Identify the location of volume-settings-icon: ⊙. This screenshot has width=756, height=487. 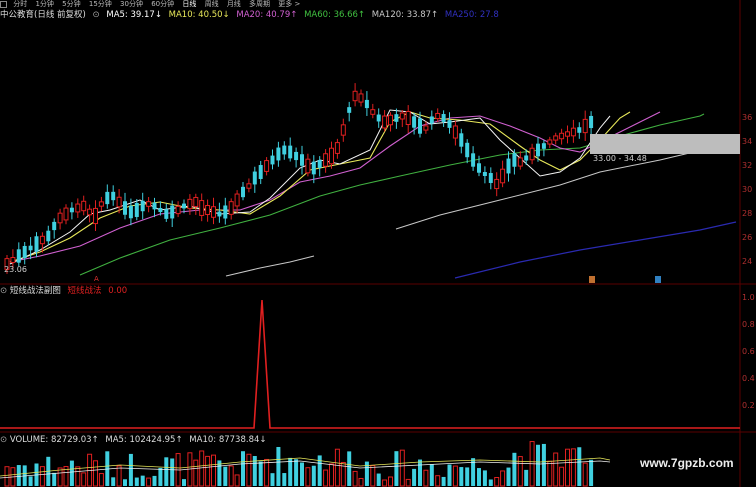
(3, 440).